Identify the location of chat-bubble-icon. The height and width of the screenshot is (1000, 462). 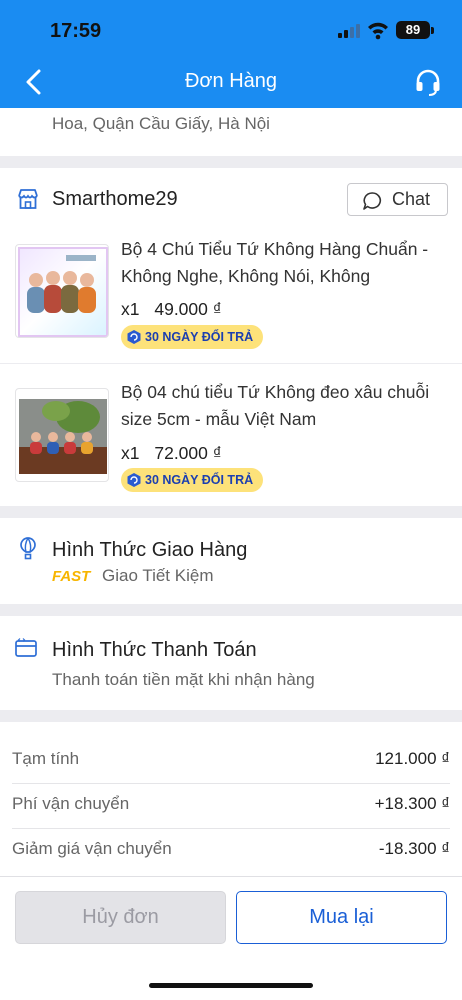
(372, 201).